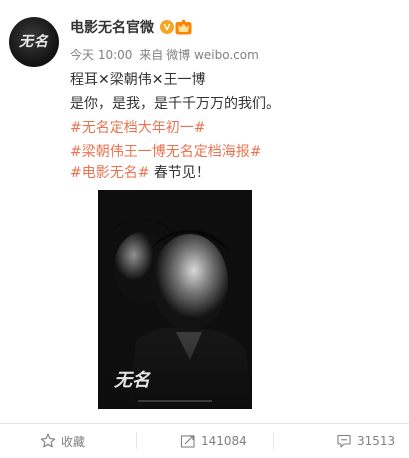  What do you see at coordinates (165, 152) in the screenshot?
I see `hashtag-link: #梁朝伟王一博无名定档海报#` at bounding box center [165, 152].